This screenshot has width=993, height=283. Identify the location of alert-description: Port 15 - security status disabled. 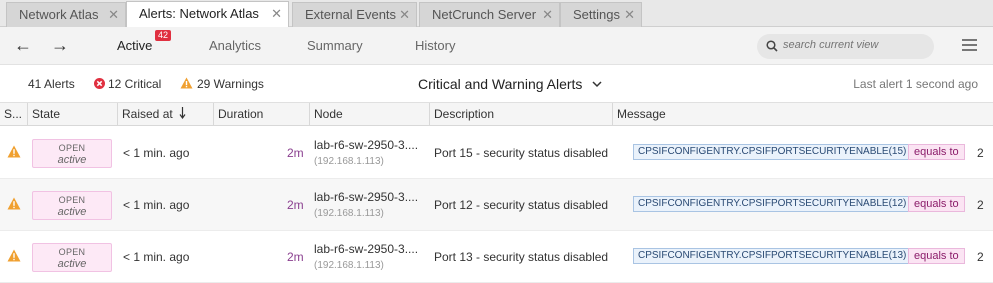
(521, 153).